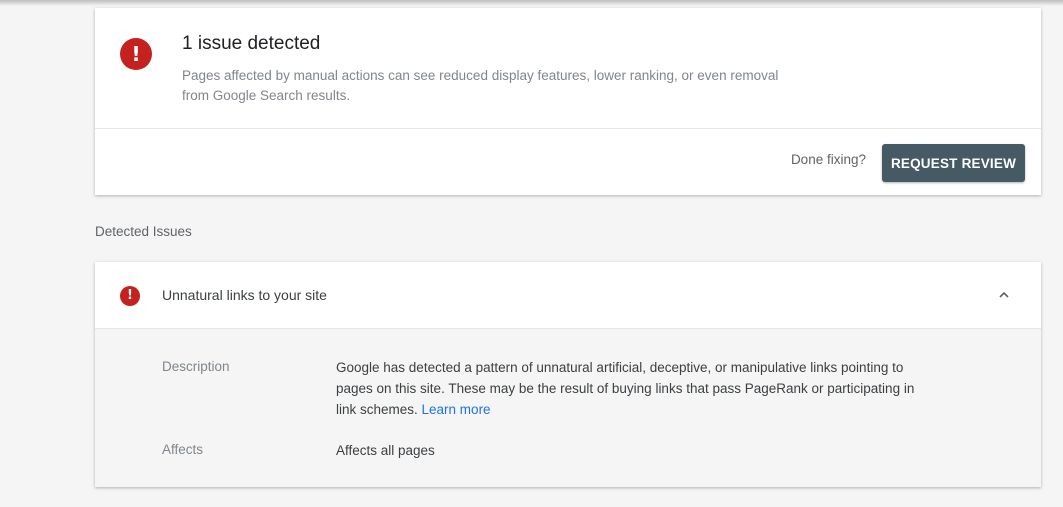  What do you see at coordinates (183, 449) in the screenshot?
I see `affects-label: Affects` at bounding box center [183, 449].